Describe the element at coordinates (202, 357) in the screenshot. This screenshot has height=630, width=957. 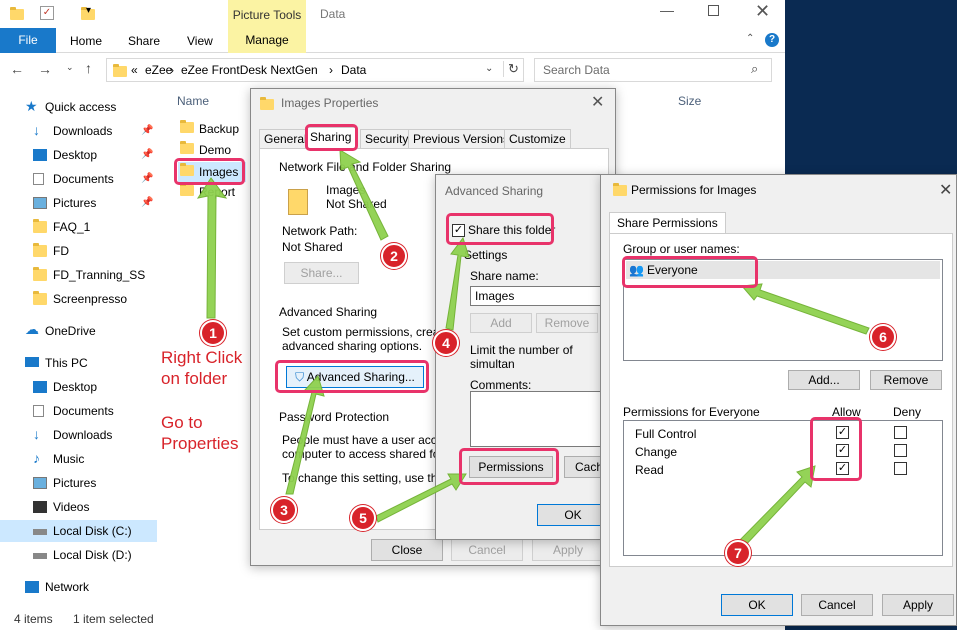
I see `instruction-right-click-1: Right Click` at that location.